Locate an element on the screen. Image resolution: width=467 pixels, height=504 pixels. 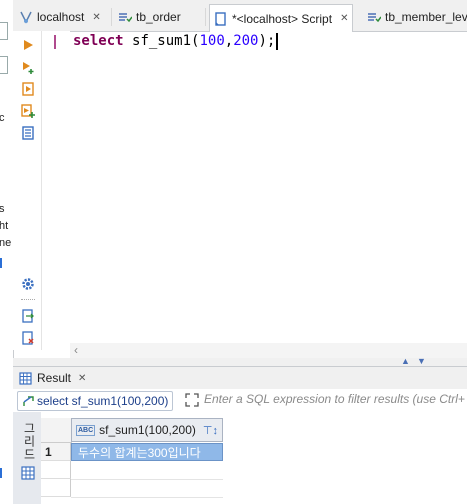
grid-view-label: 그리드 is located at coordinates (29, 441).